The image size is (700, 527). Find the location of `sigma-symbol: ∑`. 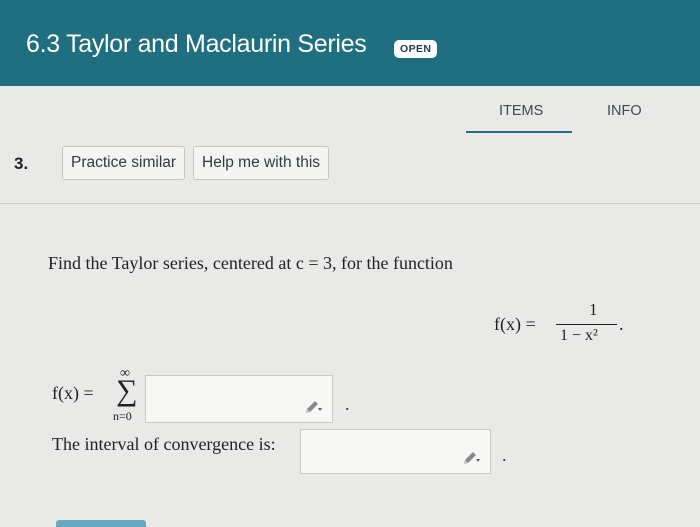

sigma-symbol: ∑ is located at coordinates (127, 390).